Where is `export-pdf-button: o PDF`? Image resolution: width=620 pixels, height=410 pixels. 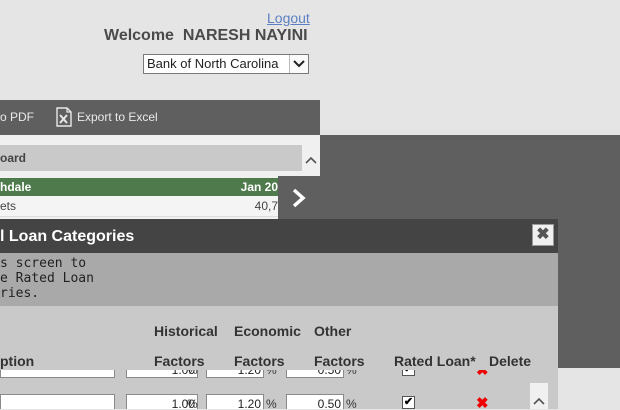 export-pdf-button: o PDF is located at coordinates (17, 117).